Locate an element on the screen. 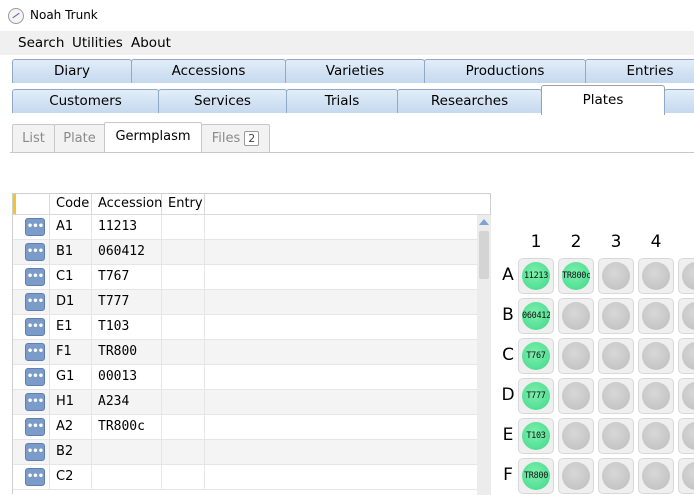 This screenshot has width=694, height=495. tab-diary: Diary is located at coordinates (72, 71).